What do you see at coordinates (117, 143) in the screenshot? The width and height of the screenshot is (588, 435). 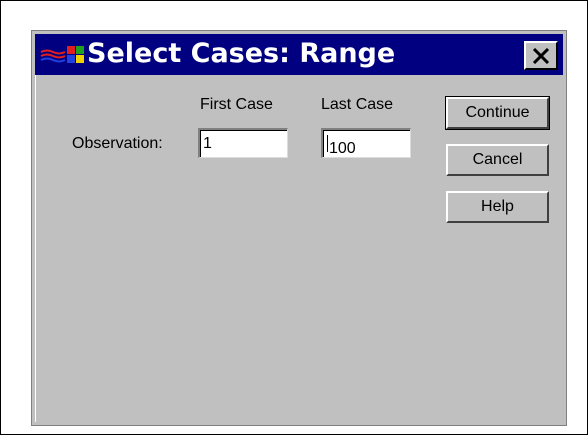 I see `observation-label: Observation:` at bounding box center [117, 143].